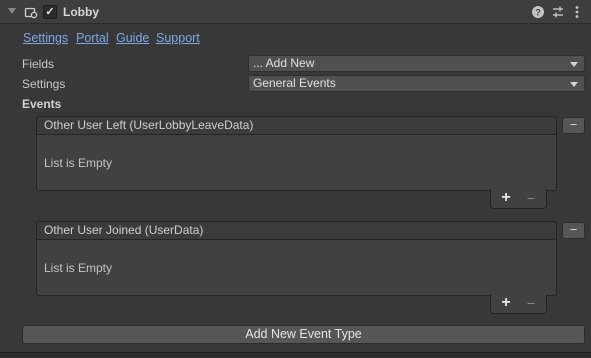 The image size is (591, 358). I want to click on link-support: Support, so click(178, 38).